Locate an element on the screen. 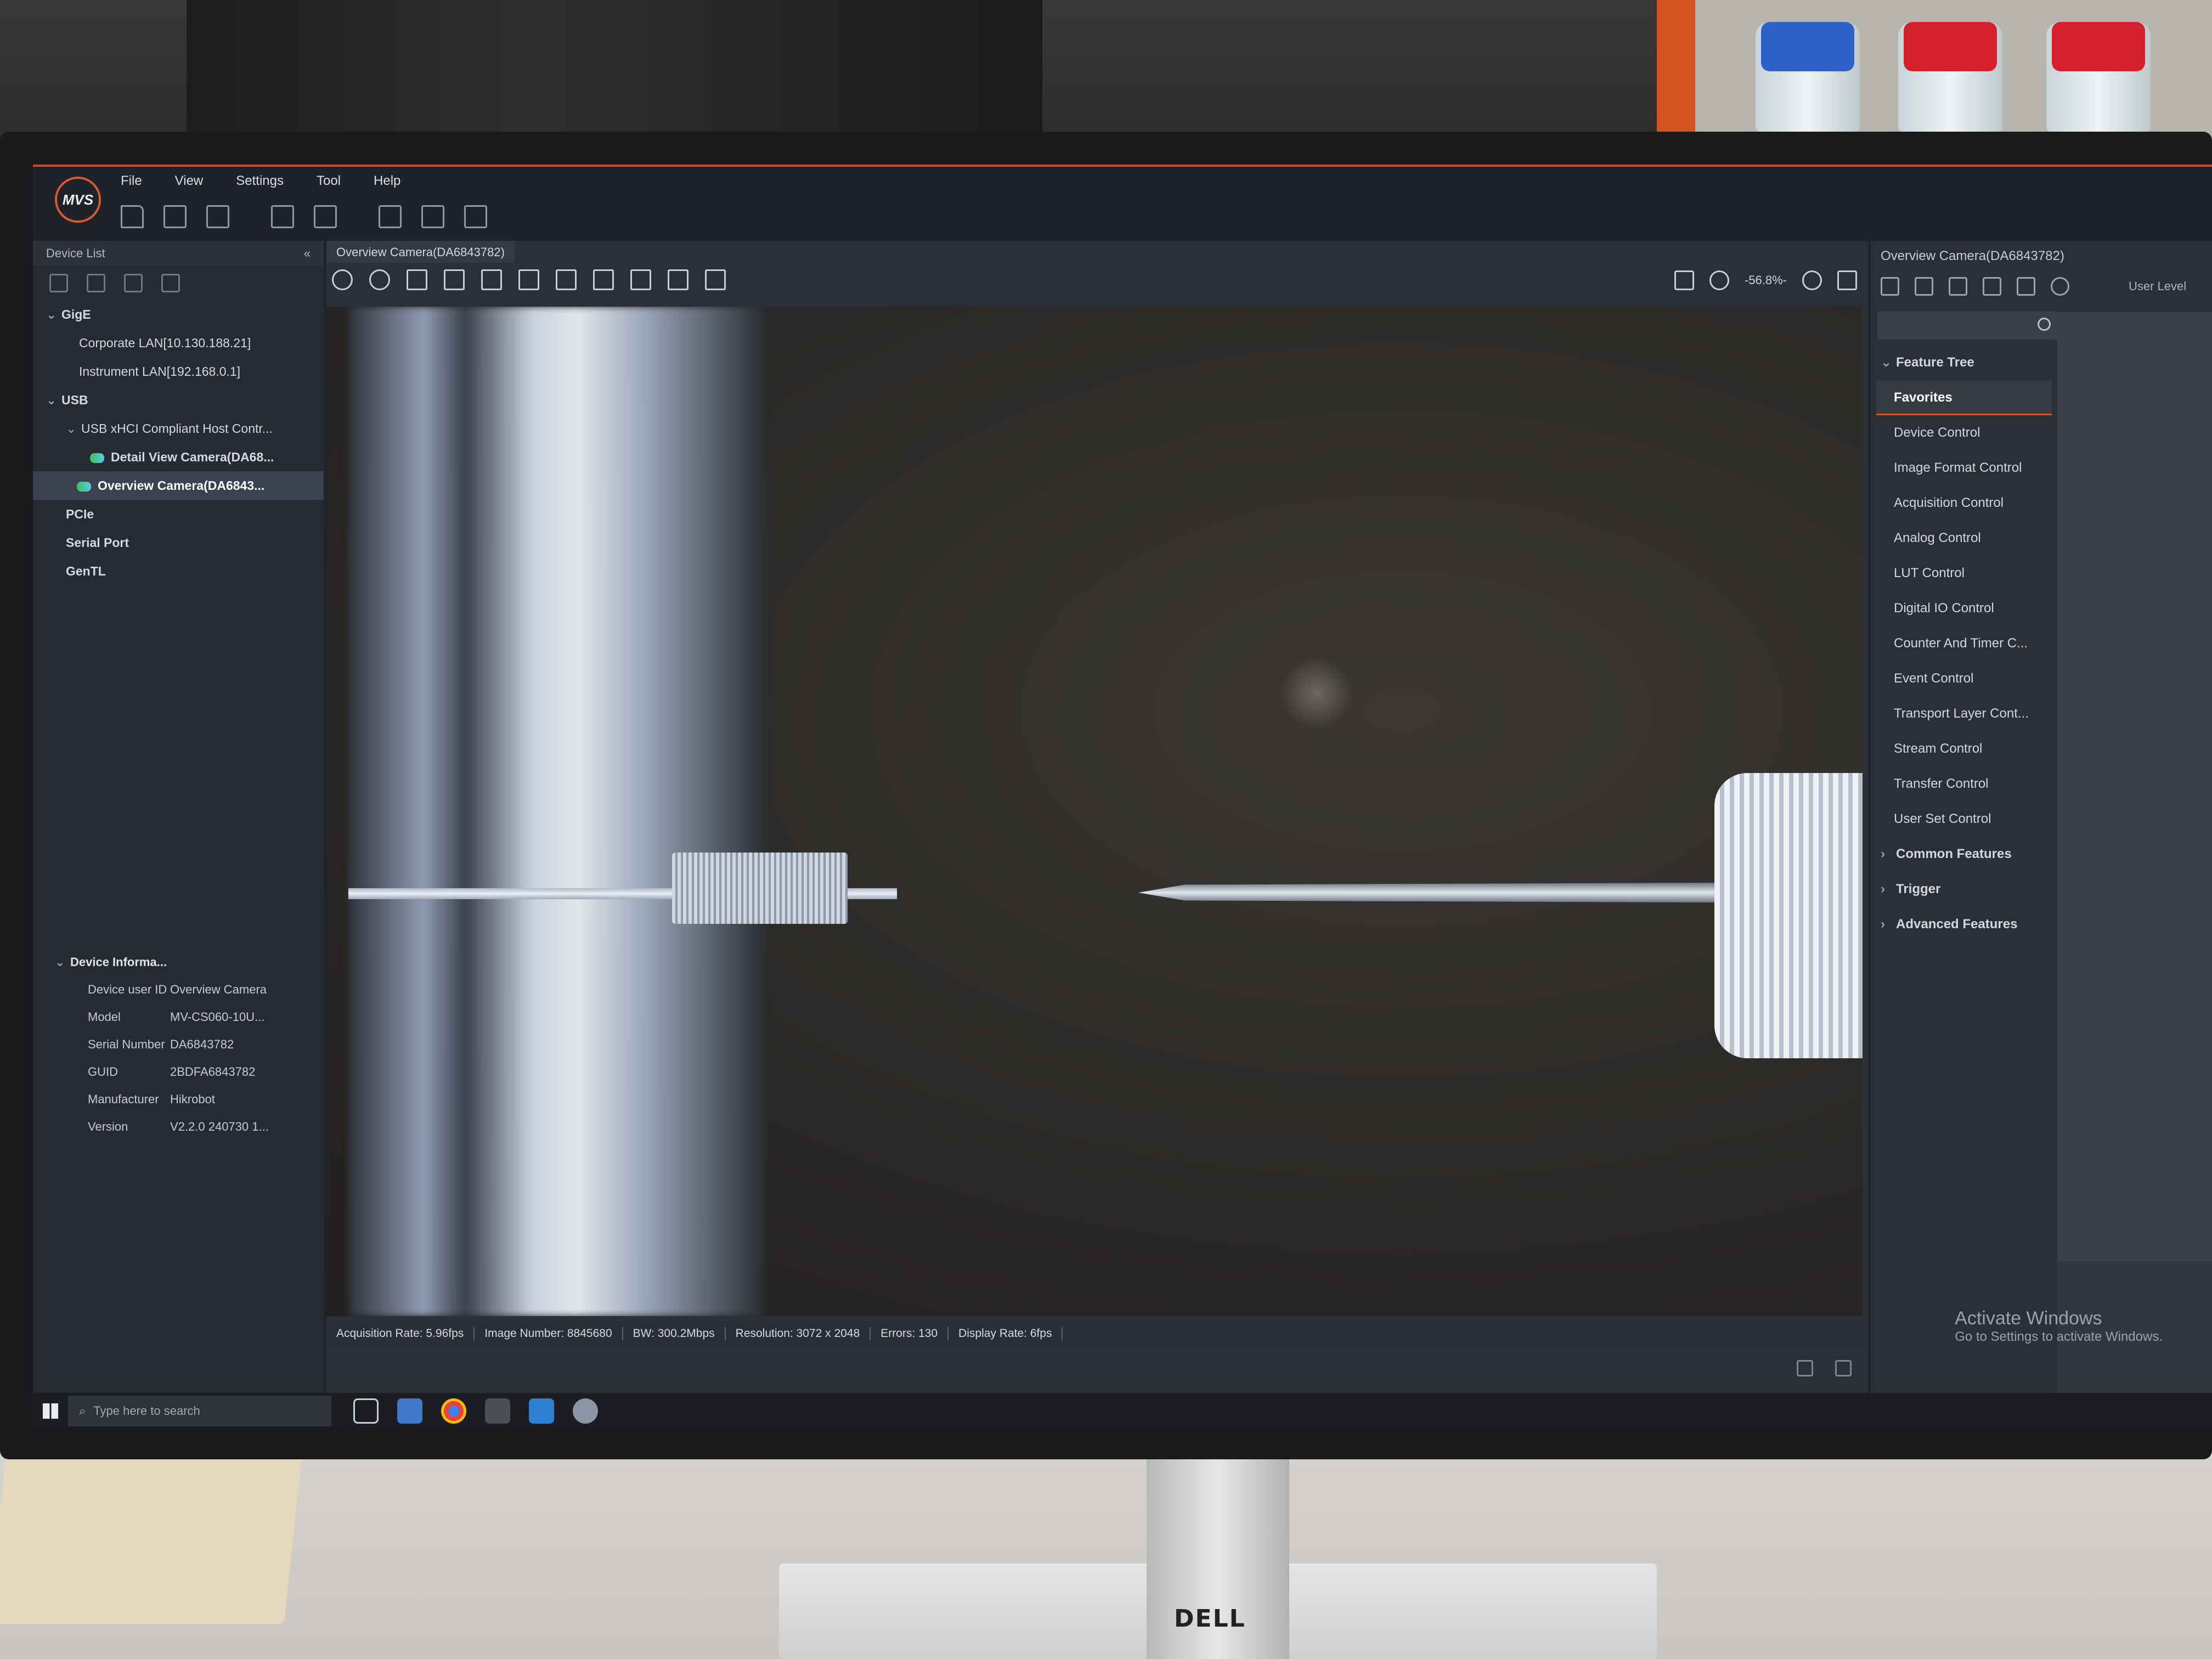 Image resolution: width=2212 pixels, height=1659 pixels. warning-icon is located at coordinates (641, 279).